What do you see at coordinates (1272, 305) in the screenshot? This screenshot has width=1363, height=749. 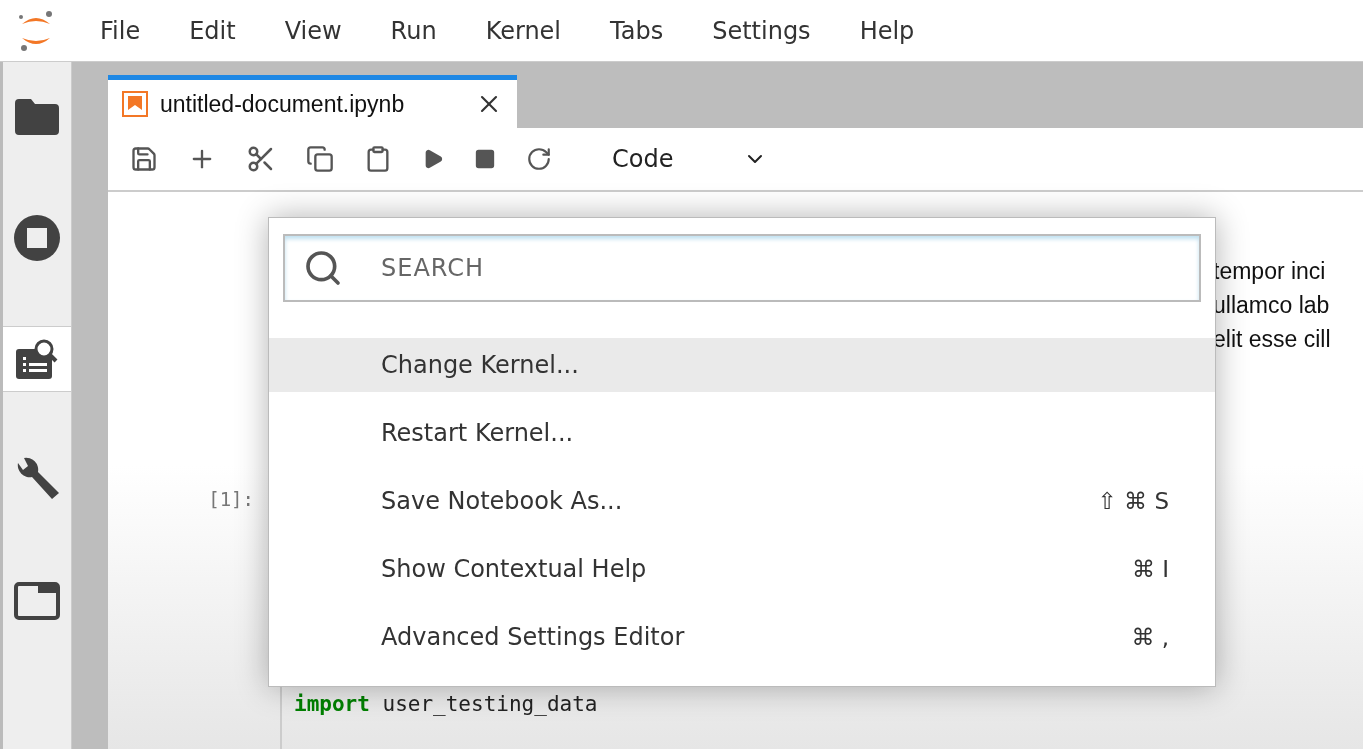 I see `markdown-text: ullamco lab` at bounding box center [1272, 305].